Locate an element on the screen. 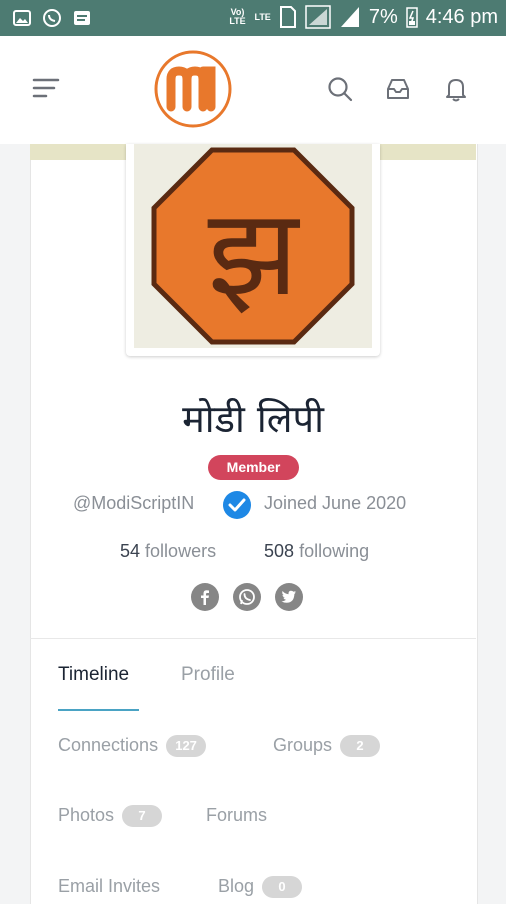 The width and height of the screenshot is (506, 904). status-bar: Vo) LTE LTE 7% 4:46 pm is located at coordinates (253, 18).